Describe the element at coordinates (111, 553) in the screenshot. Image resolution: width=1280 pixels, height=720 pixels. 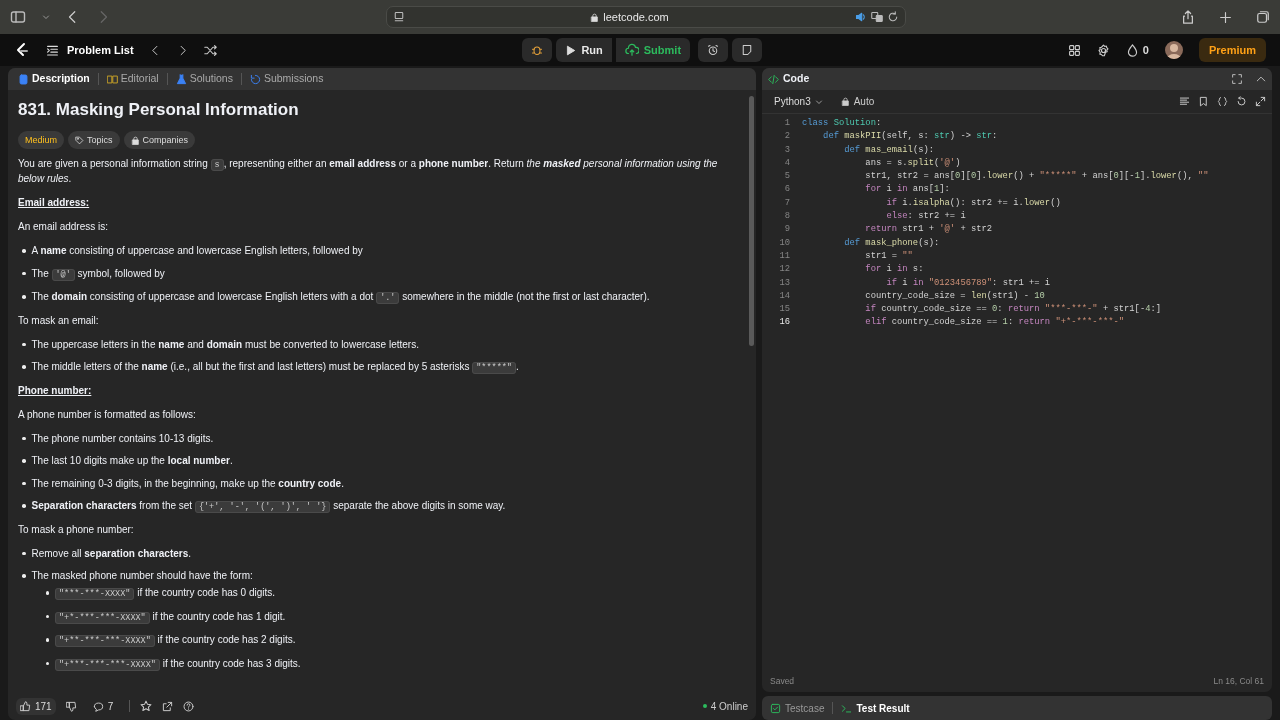
I see `list-item-text: Remove all separation characters.` at that location.